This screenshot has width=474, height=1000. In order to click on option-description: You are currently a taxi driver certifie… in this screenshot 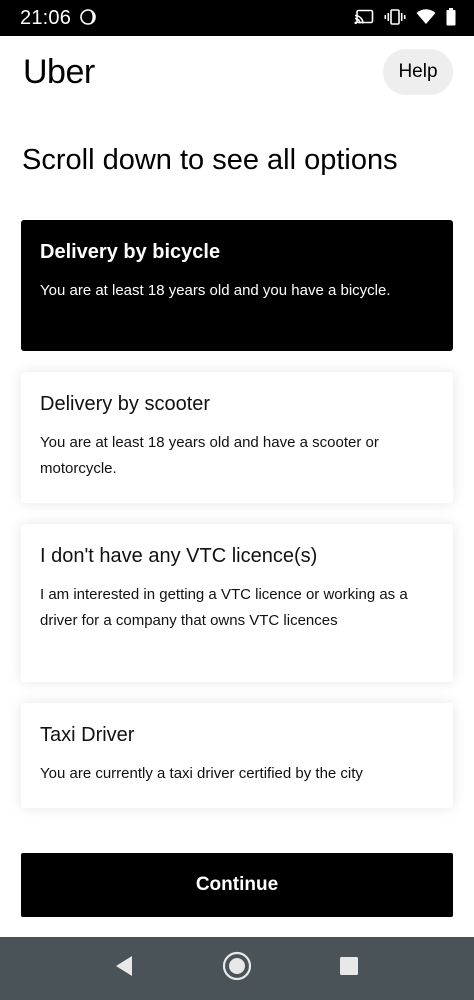, I will do `click(201, 773)`.